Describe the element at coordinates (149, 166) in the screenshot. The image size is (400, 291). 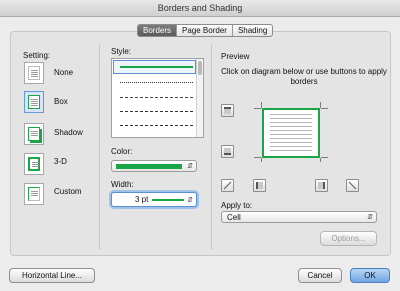
I see `color-swatch` at that location.